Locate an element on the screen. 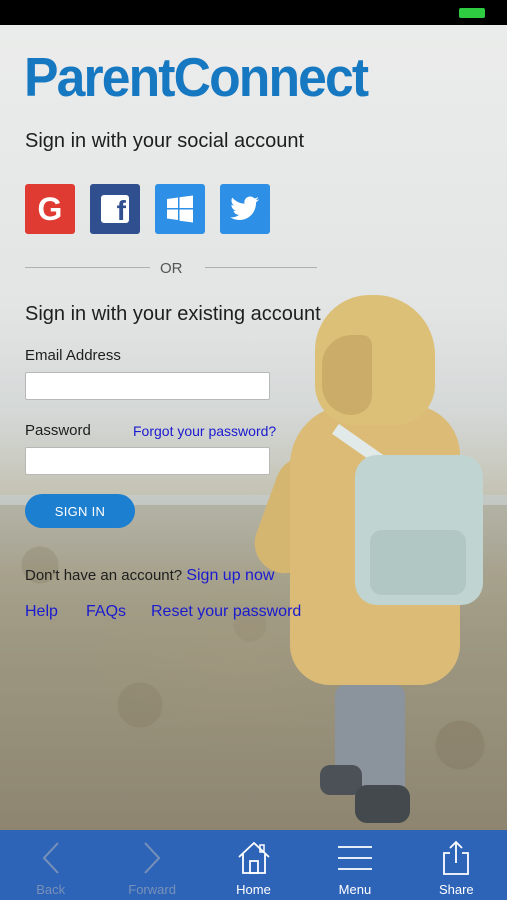 The image size is (507, 900). windows-signin-button is located at coordinates (180, 209).